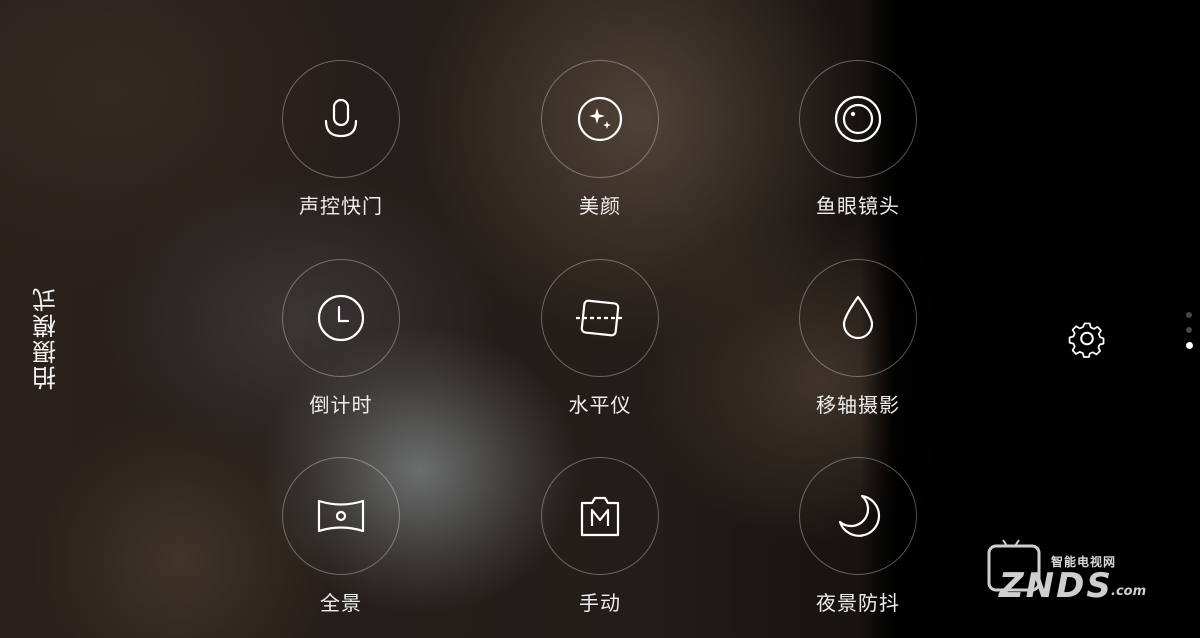 The width and height of the screenshot is (1200, 638). I want to click on mode-panorama: 全景, so click(341, 536).